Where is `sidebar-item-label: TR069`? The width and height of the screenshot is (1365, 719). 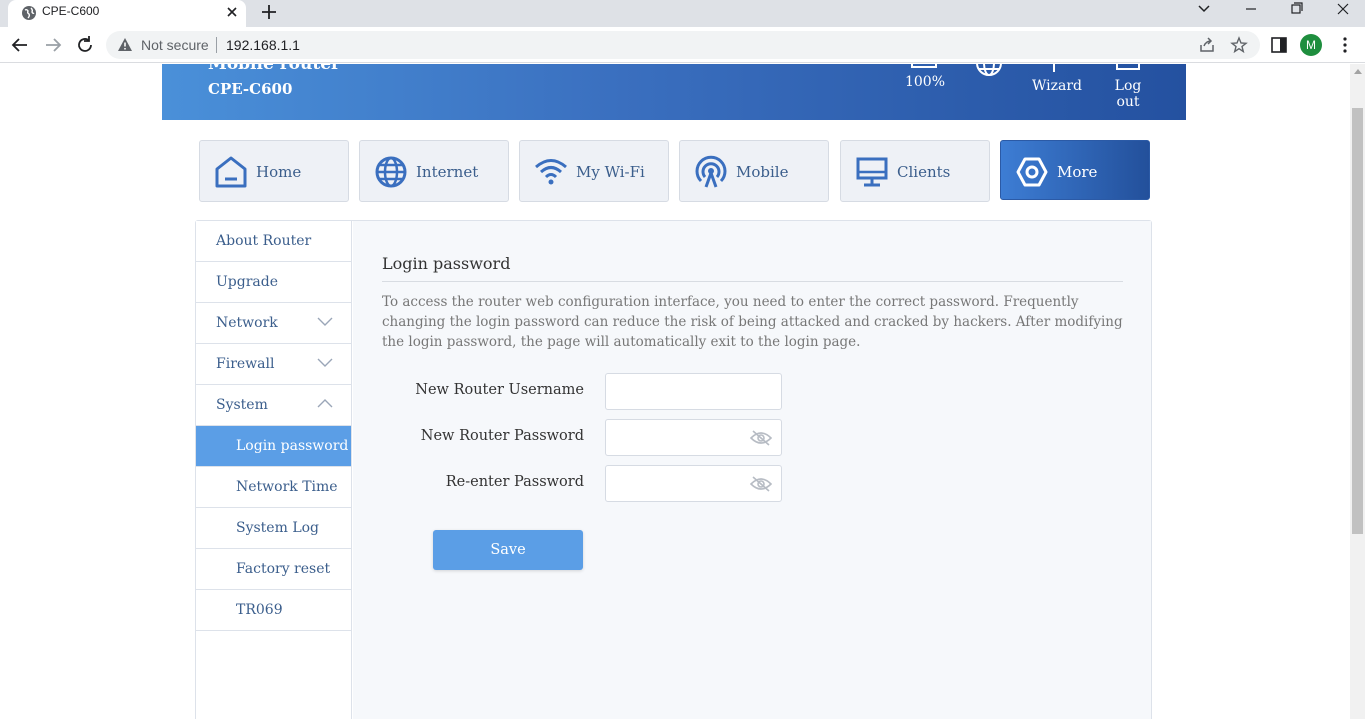 sidebar-item-label: TR069 is located at coordinates (259, 610).